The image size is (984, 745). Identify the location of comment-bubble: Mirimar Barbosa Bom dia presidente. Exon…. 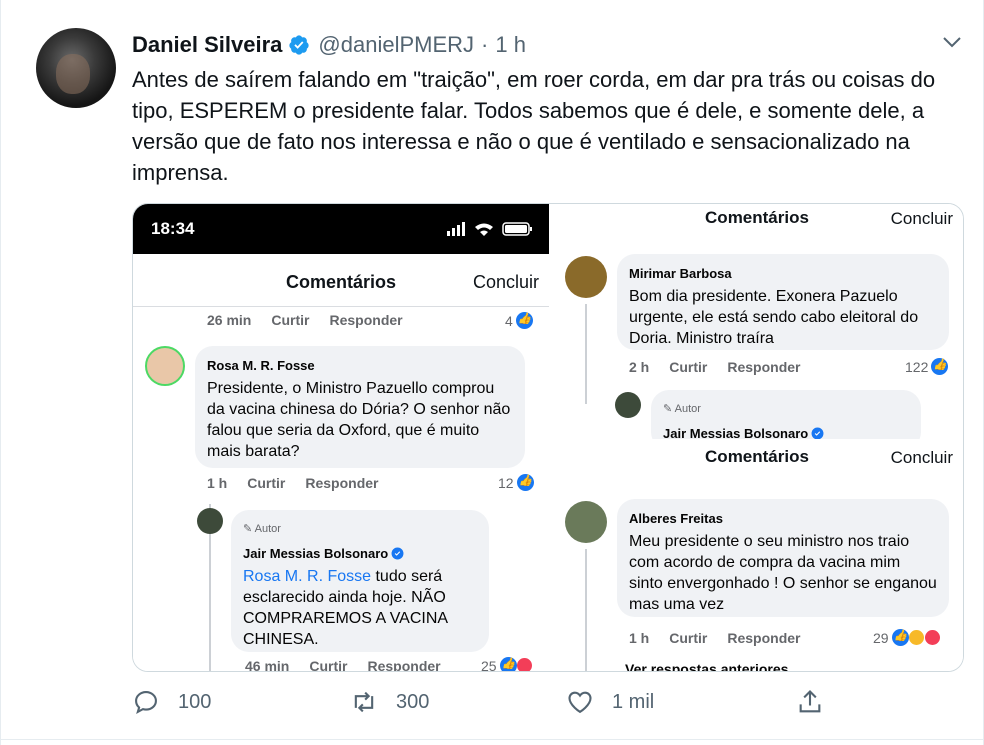
(783, 302).